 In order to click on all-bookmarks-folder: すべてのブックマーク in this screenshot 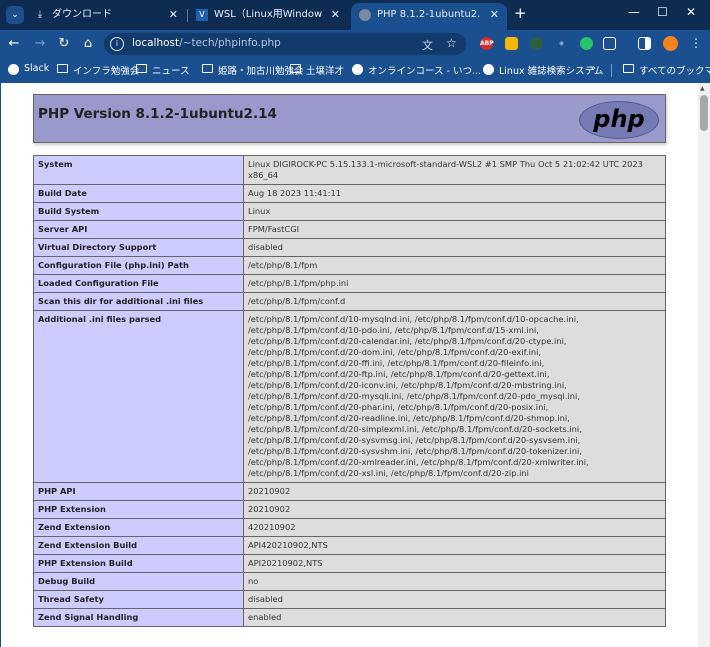, I will do `click(666, 70)`.